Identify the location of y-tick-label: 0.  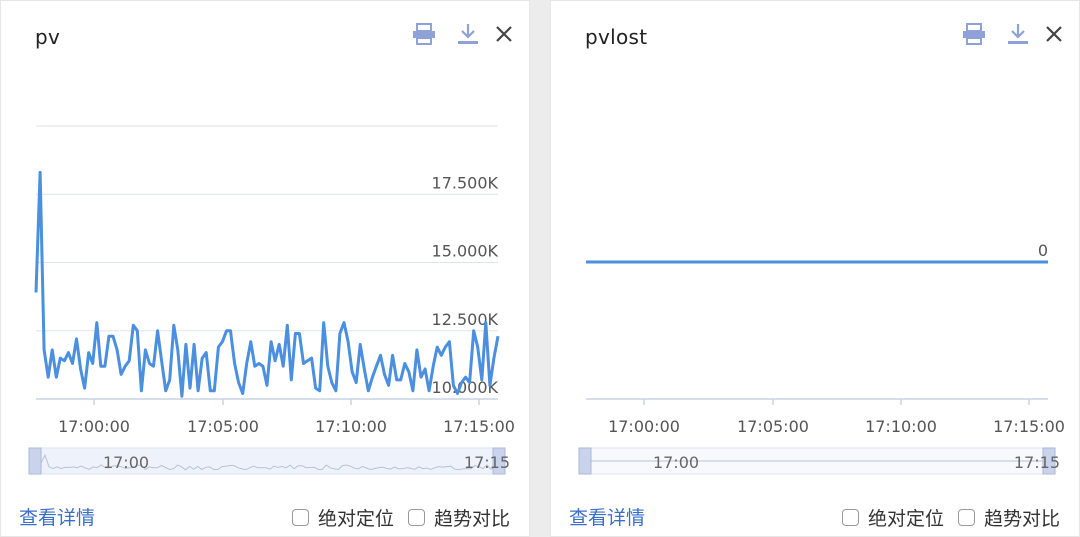
(1043, 250).